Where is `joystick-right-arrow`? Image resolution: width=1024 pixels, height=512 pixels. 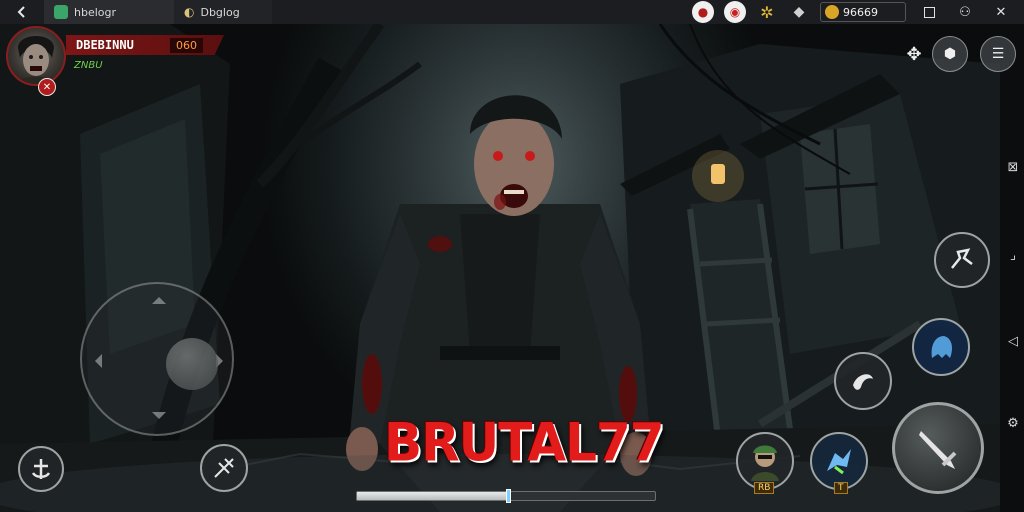 joystick-right-arrow is located at coordinates (223, 361).